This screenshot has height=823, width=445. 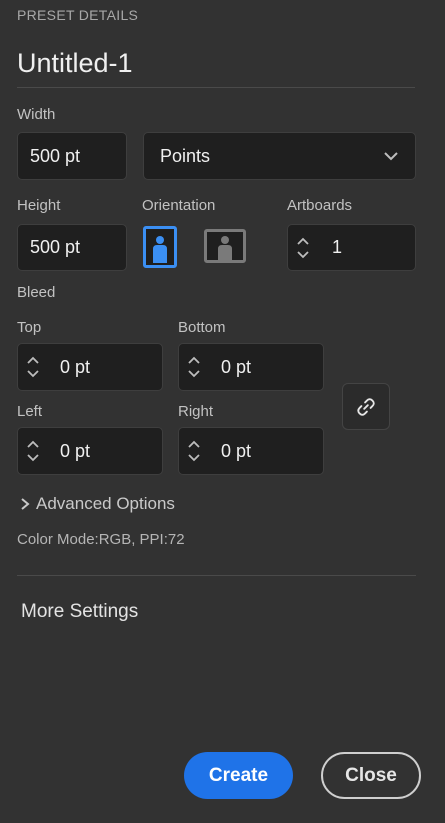 I want to click on width-value: 500 pt, so click(x=55, y=155).